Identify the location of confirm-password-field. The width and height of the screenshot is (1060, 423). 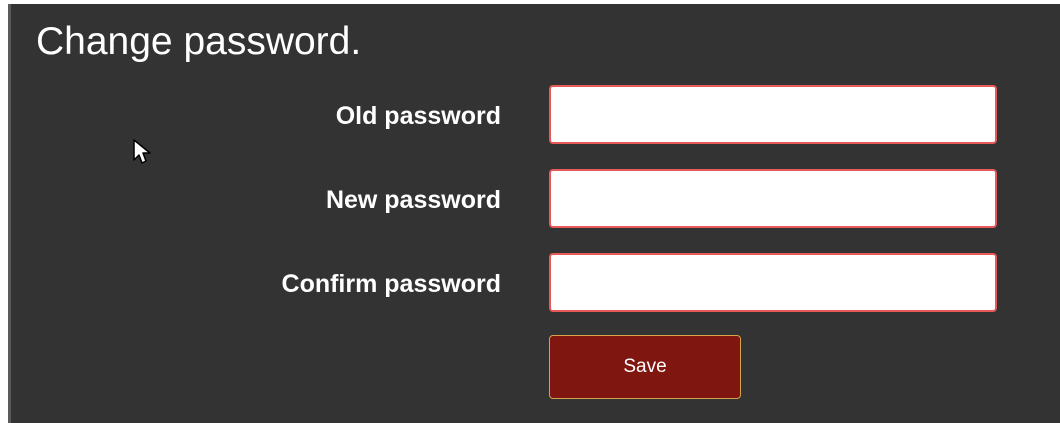
(773, 282).